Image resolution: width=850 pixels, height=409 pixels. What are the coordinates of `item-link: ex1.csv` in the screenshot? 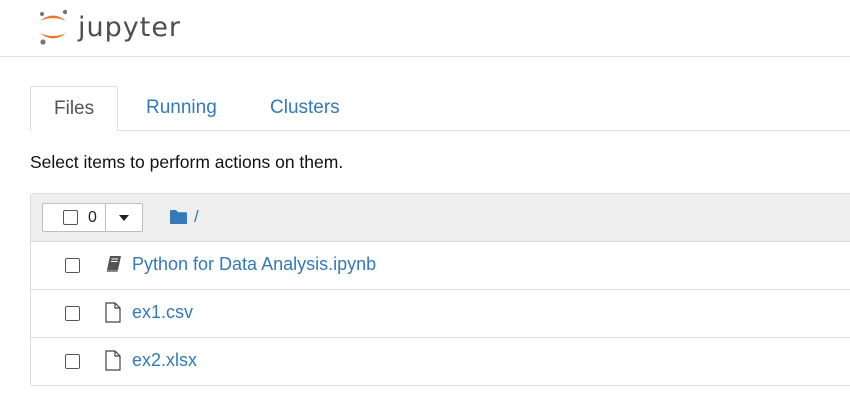 It's located at (162, 312).